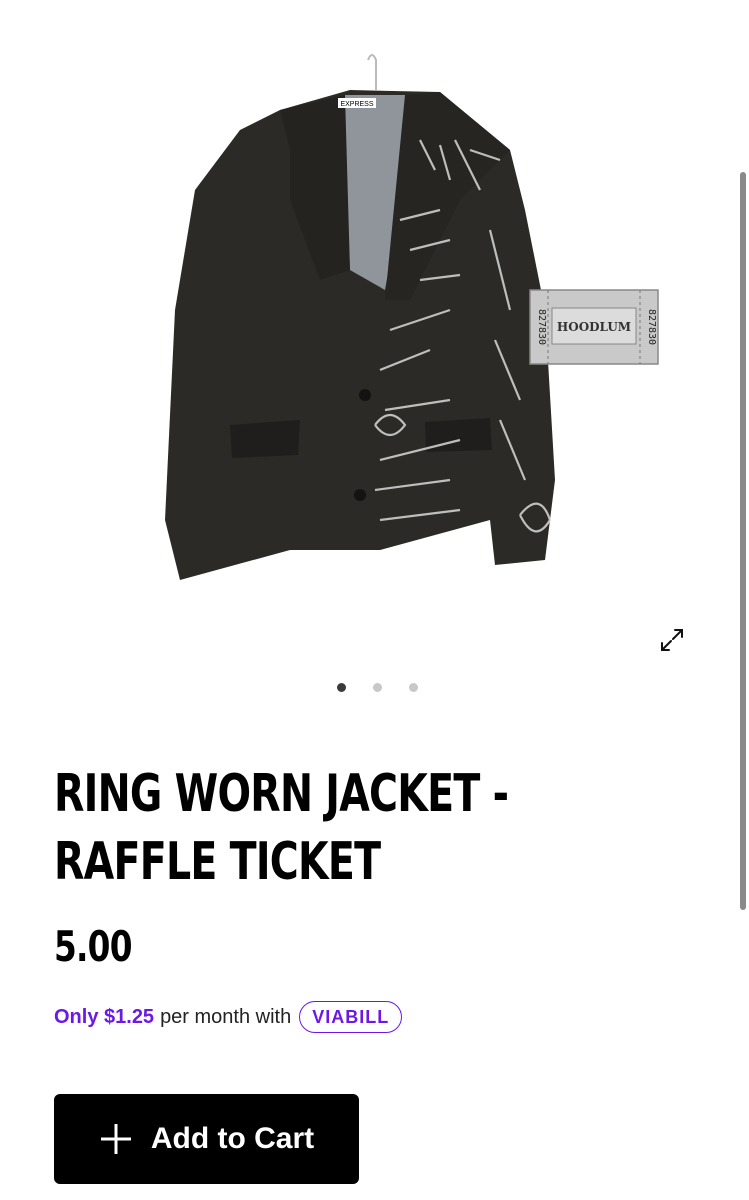  I want to click on scrollbar, so click(743, 541).